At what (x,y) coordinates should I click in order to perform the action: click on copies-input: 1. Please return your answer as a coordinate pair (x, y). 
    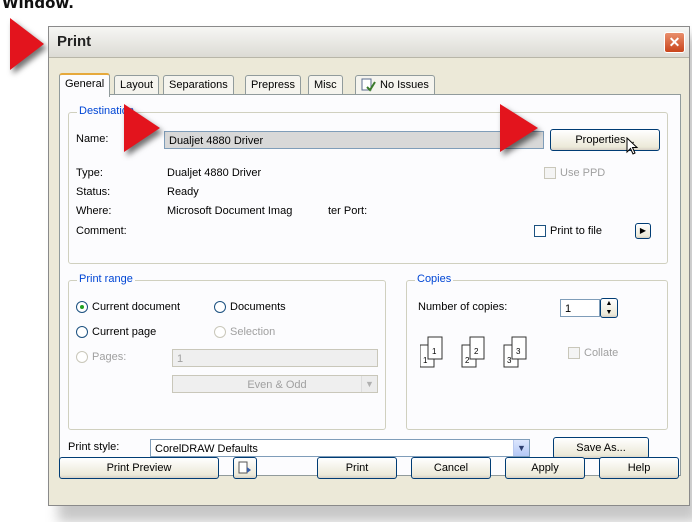
    Looking at the image, I should click on (580, 308).